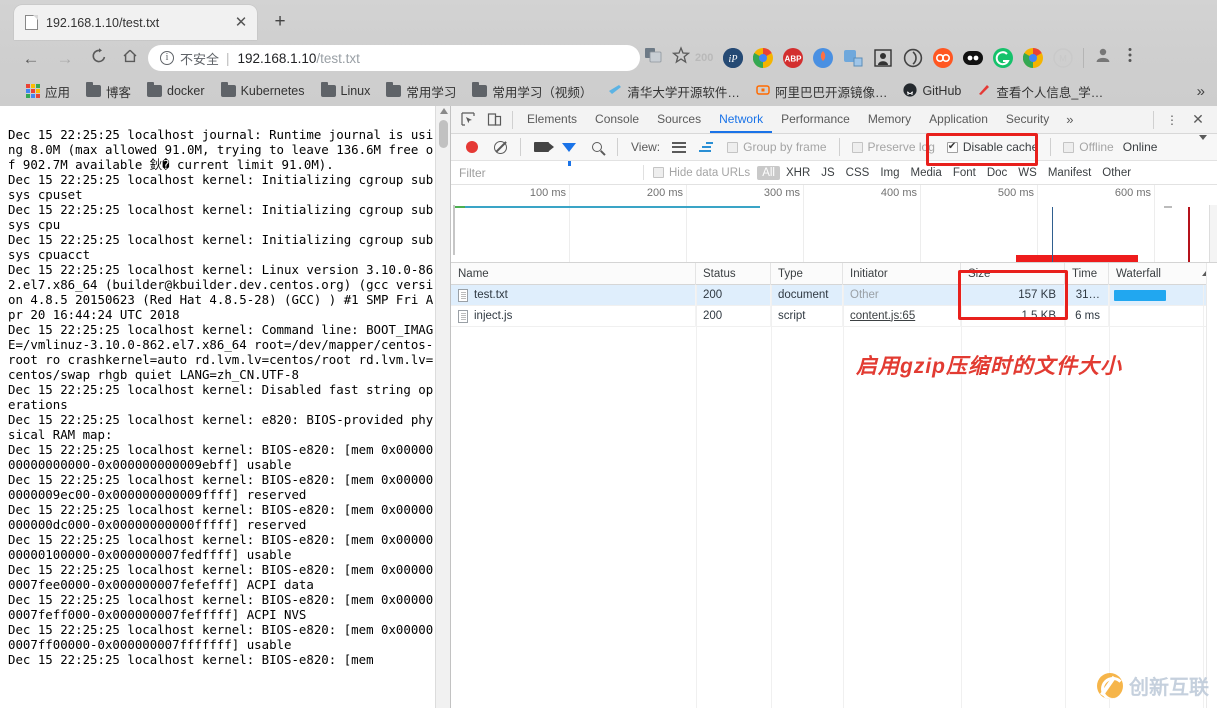 Image resolution: width=1217 pixels, height=708 pixels. What do you see at coordinates (798, 173) in the screenshot?
I see `filter-type-xhr: XHR` at bounding box center [798, 173].